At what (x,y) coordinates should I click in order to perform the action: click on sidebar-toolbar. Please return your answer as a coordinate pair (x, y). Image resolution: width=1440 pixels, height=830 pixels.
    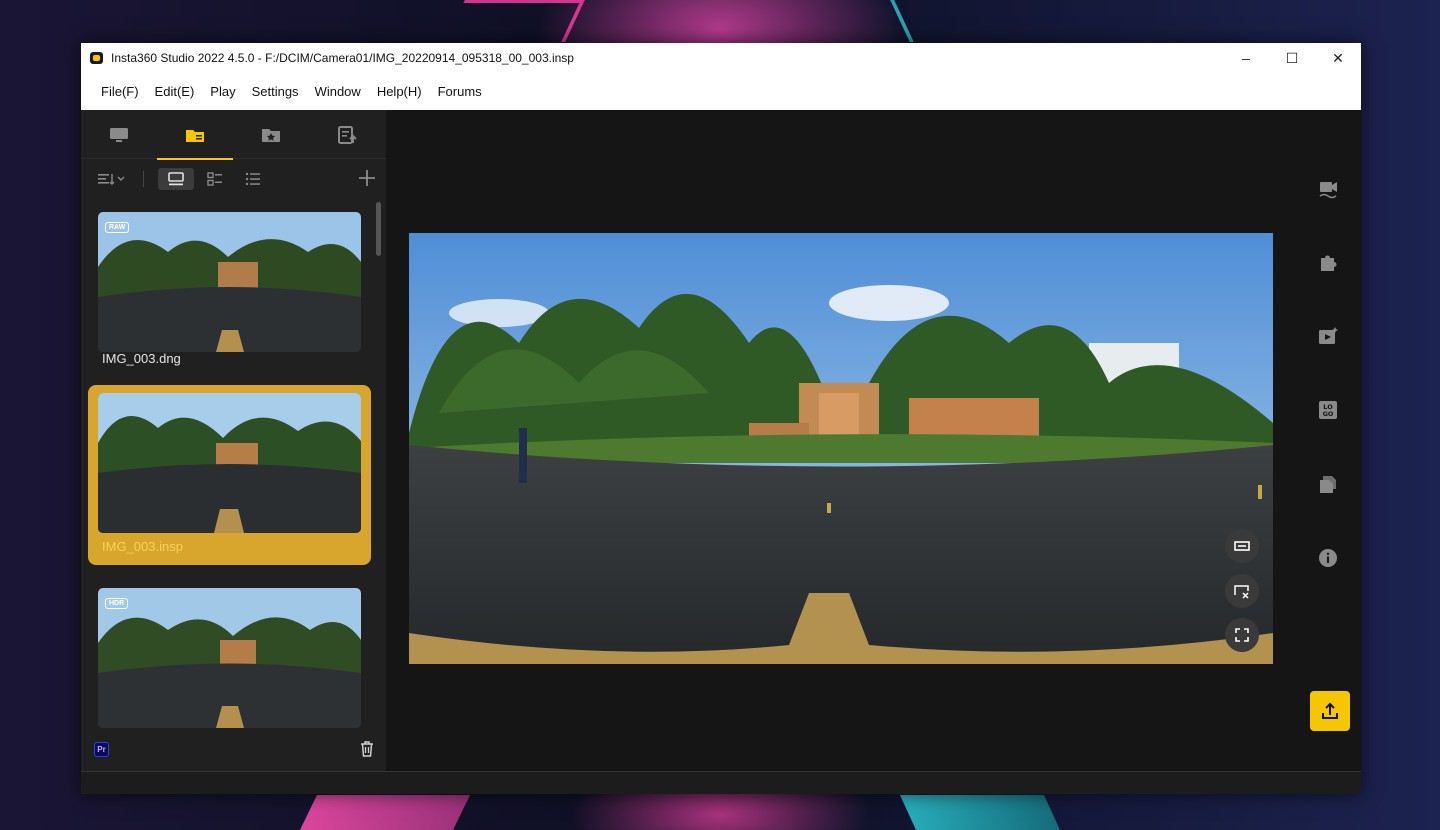
    Looking at the image, I should click on (233, 179).